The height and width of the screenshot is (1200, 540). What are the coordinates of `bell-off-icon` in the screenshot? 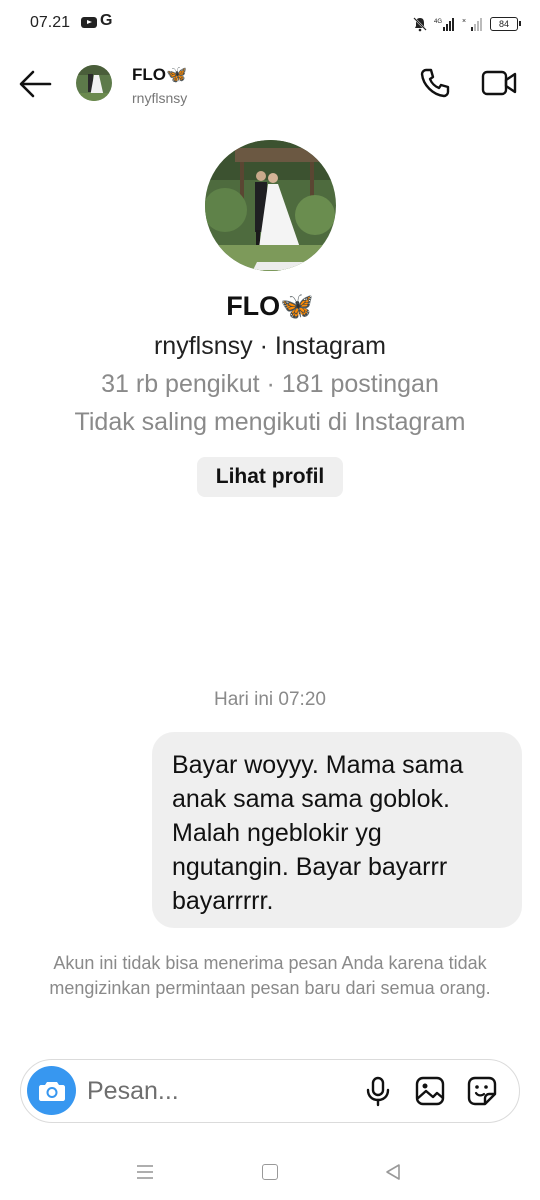 It's located at (420, 24).